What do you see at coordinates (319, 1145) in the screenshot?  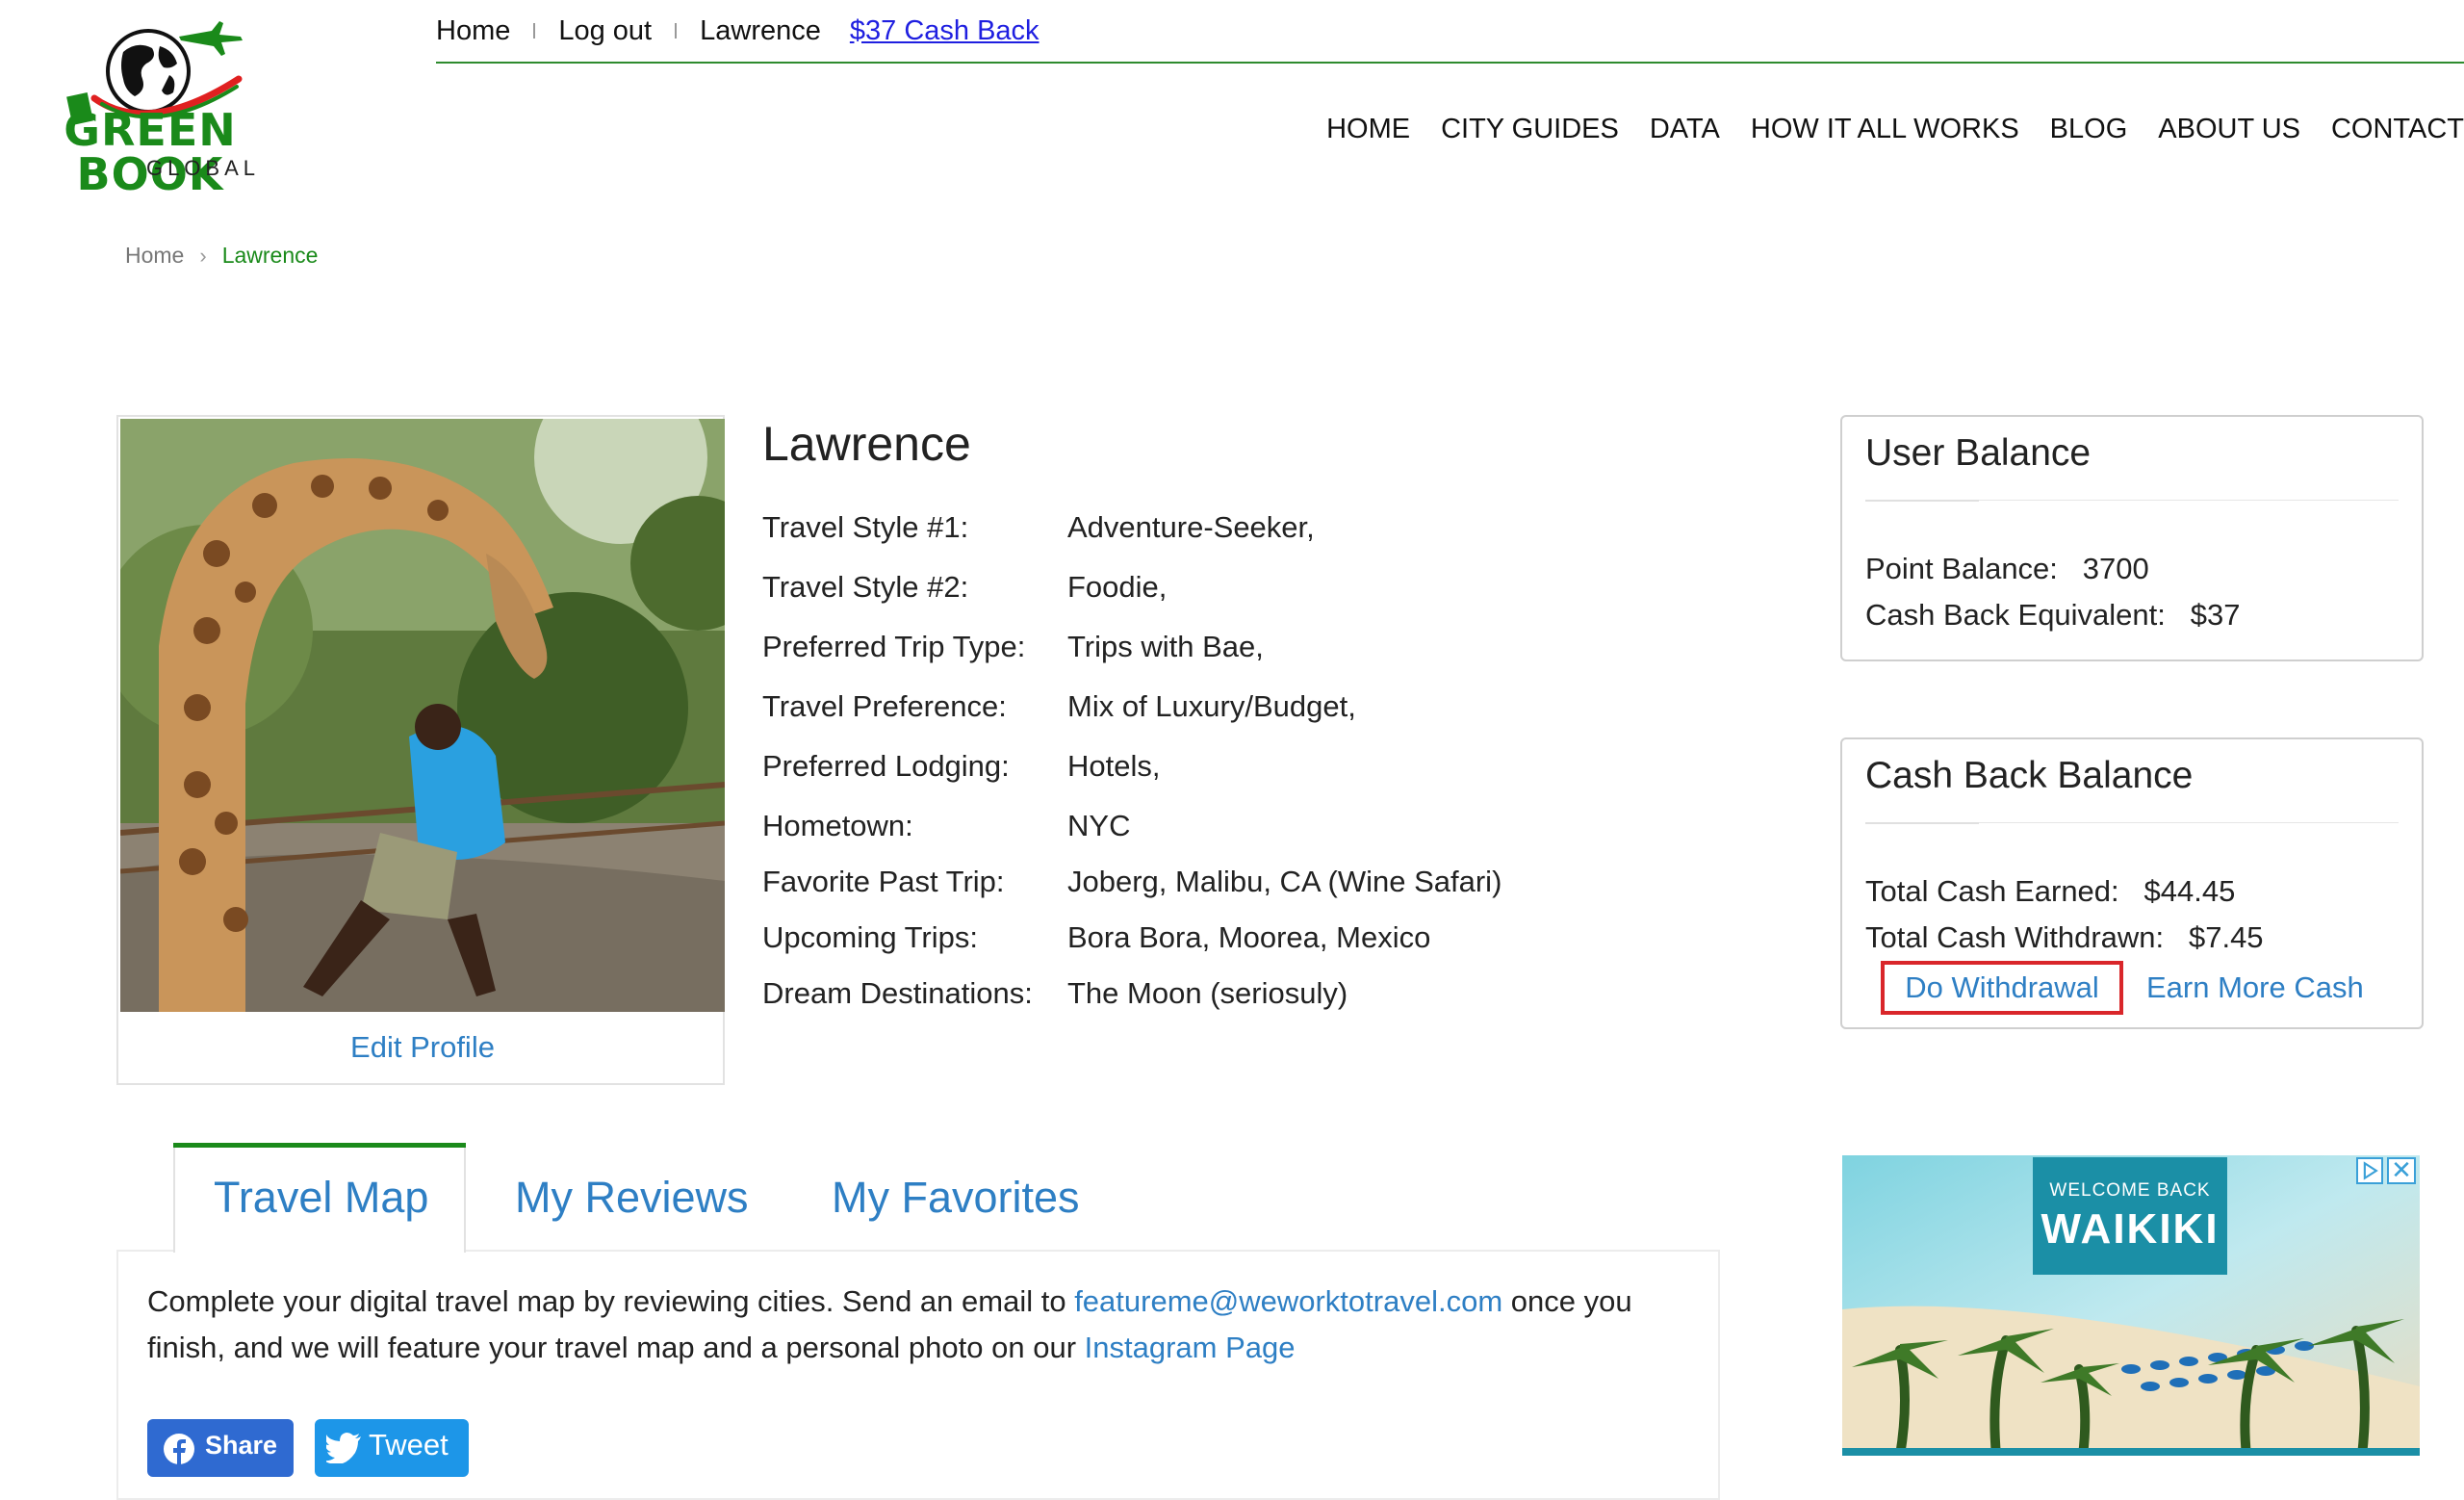 I see `tab-active-indicator` at bounding box center [319, 1145].